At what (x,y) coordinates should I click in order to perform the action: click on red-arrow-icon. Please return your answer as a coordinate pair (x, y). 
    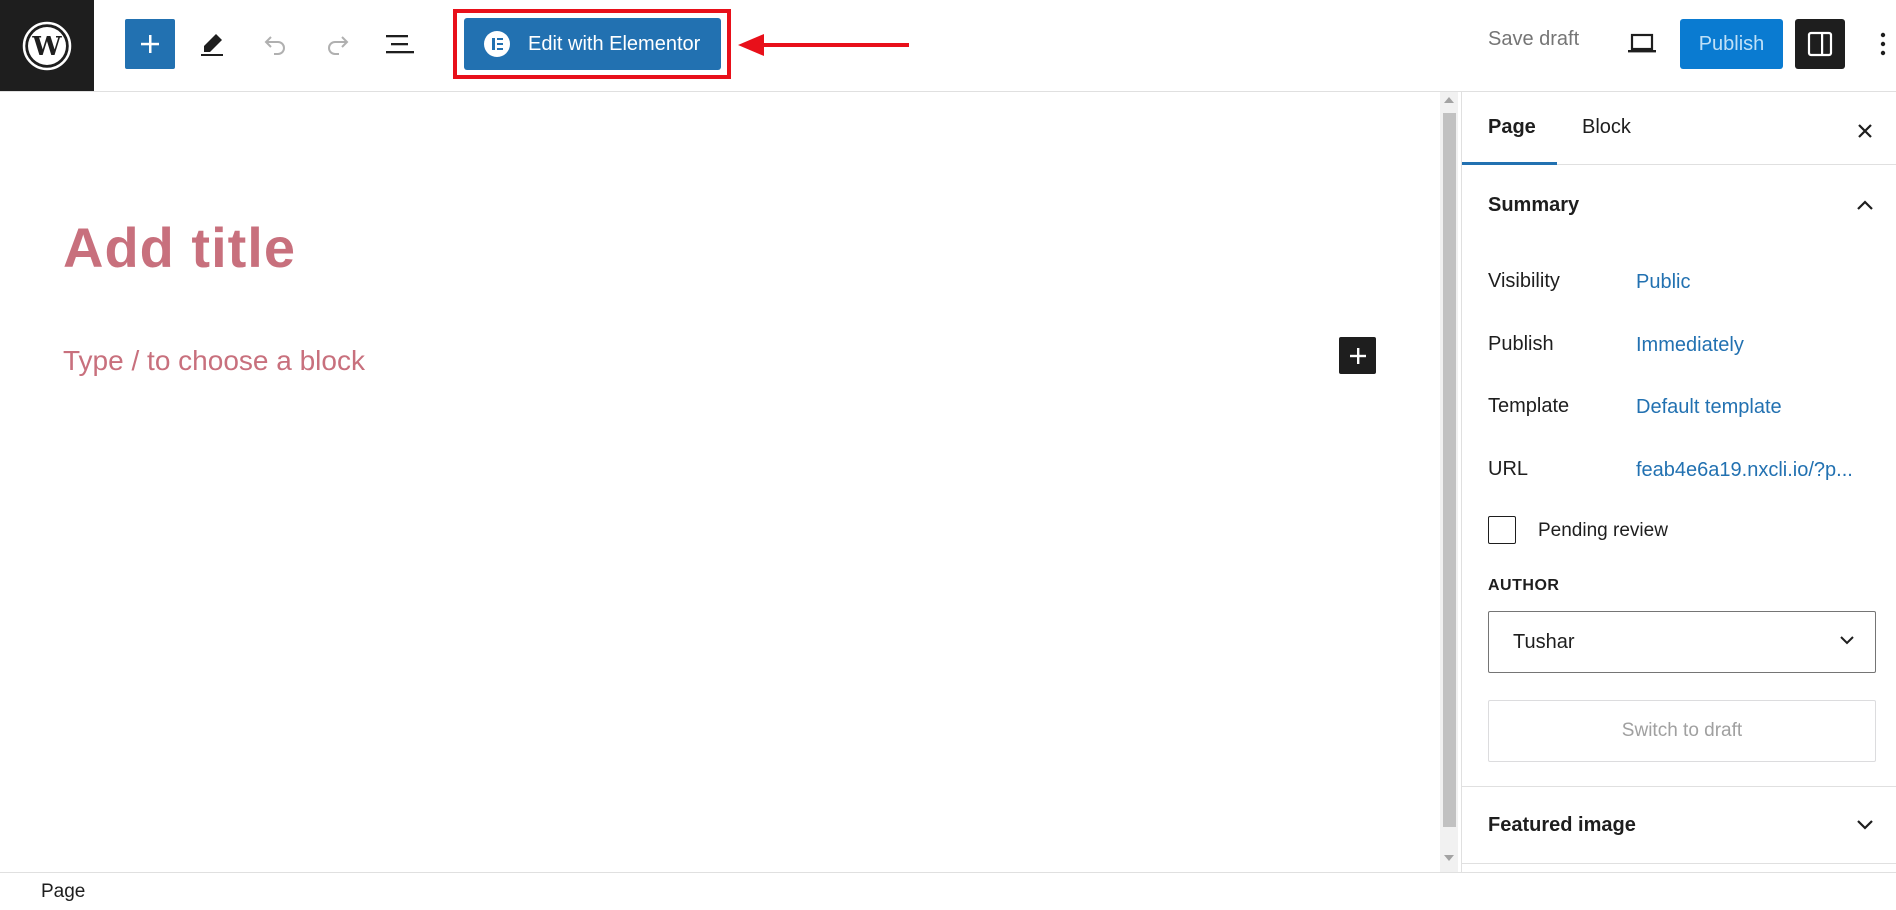
    Looking at the image, I should click on (823, 45).